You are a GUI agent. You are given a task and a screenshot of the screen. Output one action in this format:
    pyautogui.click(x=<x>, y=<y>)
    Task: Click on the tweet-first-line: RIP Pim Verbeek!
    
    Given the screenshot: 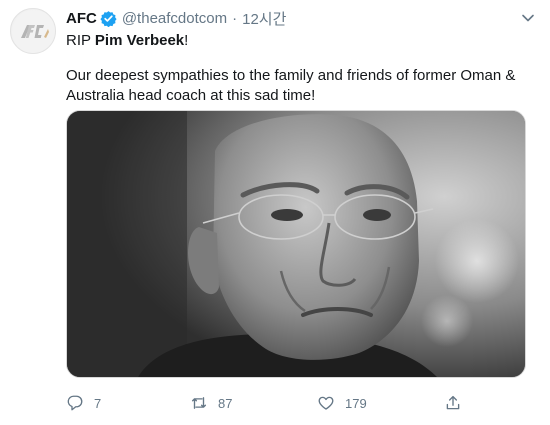 What is the action you would take?
    pyautogui.click(x=127, y=41)
    